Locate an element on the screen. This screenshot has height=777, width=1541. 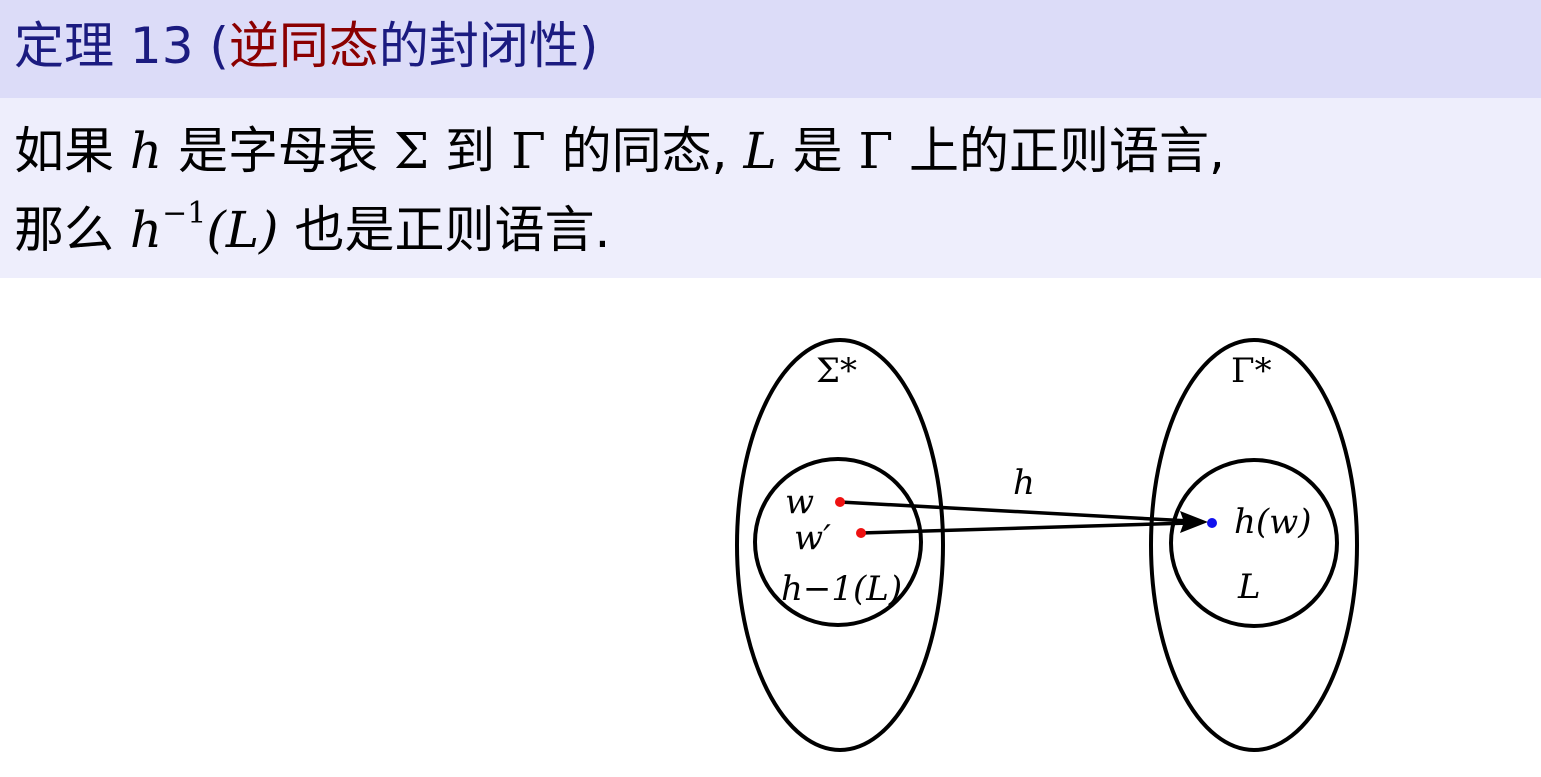
arrow-w-prime is located at coordinates (1025, 528).